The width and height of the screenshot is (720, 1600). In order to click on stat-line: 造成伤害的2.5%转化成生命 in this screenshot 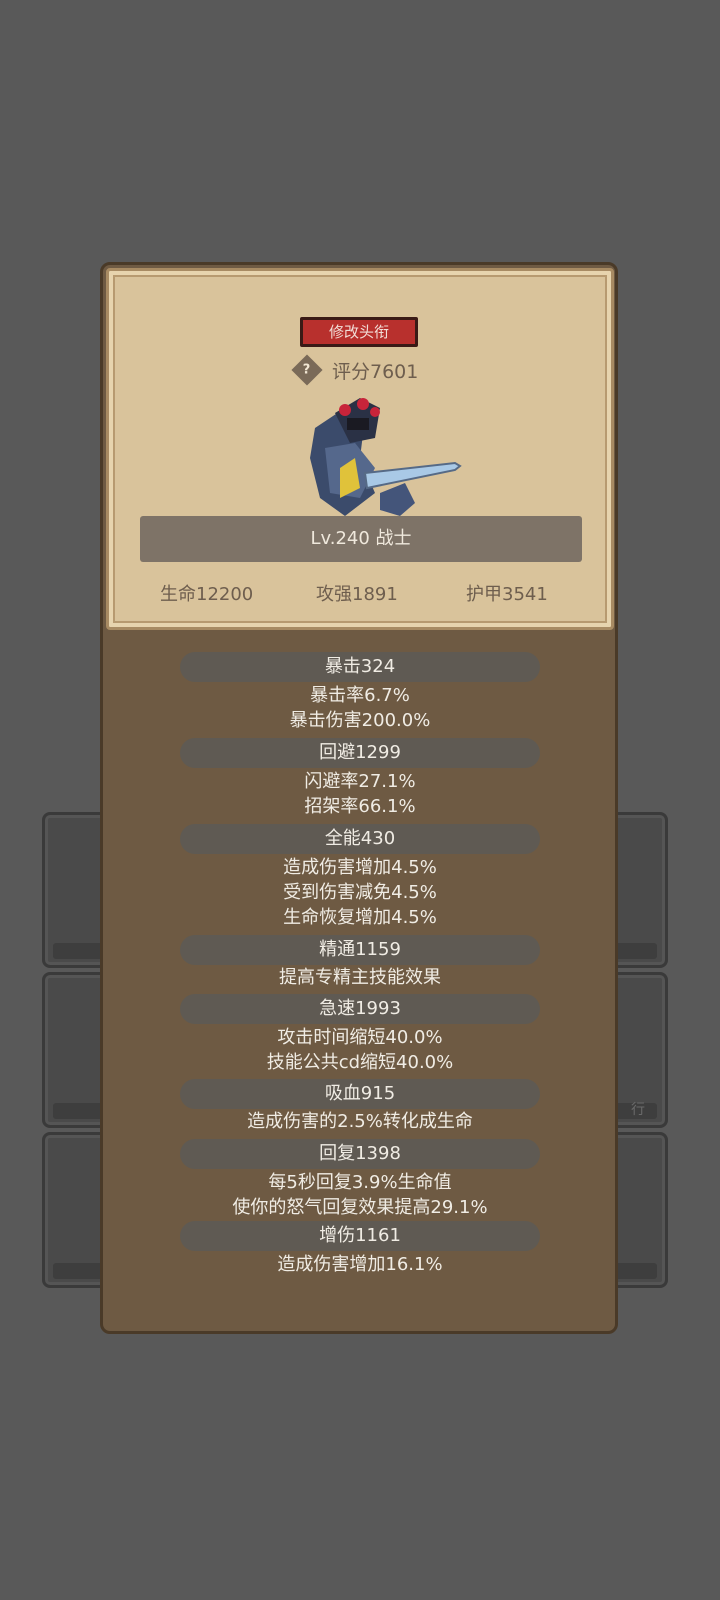, I will do `click(360, 1121)`.